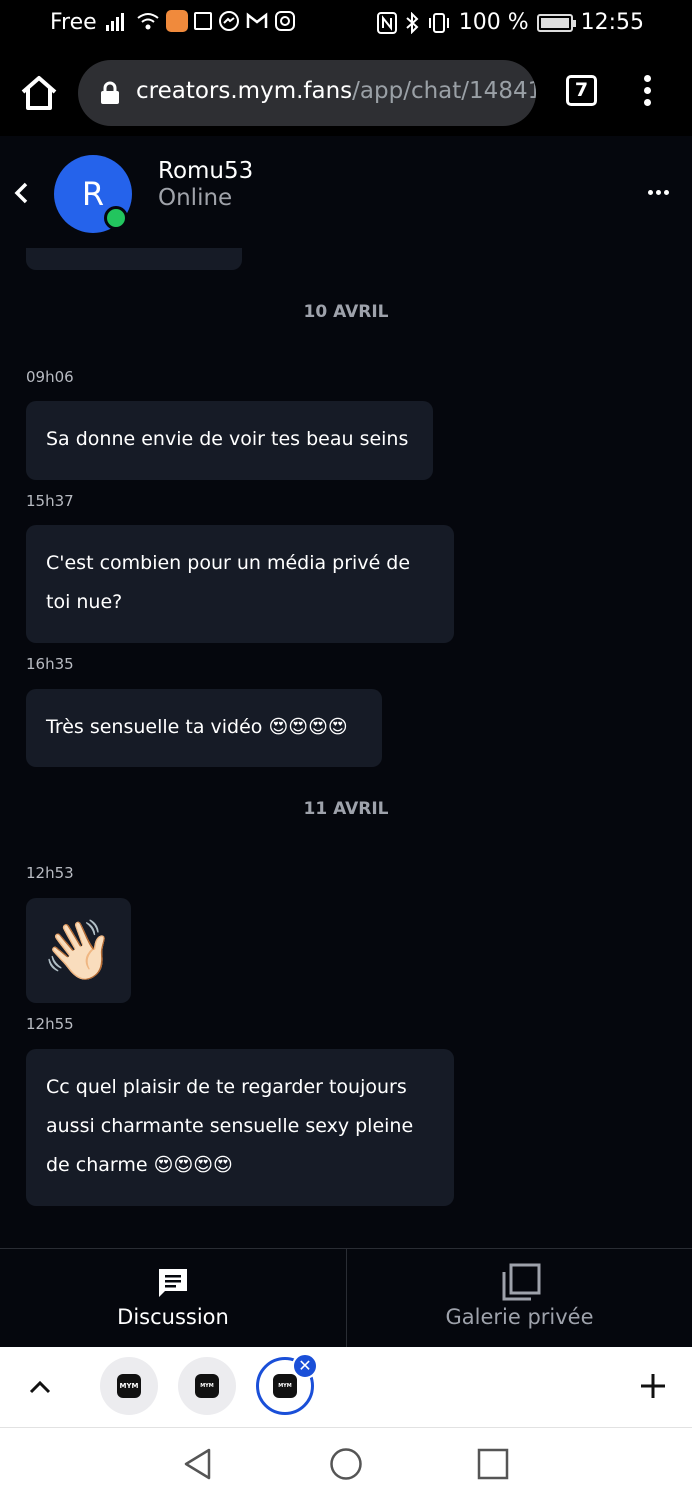  I want to click on close-tab-icon: ✕, so click(305, 1366).